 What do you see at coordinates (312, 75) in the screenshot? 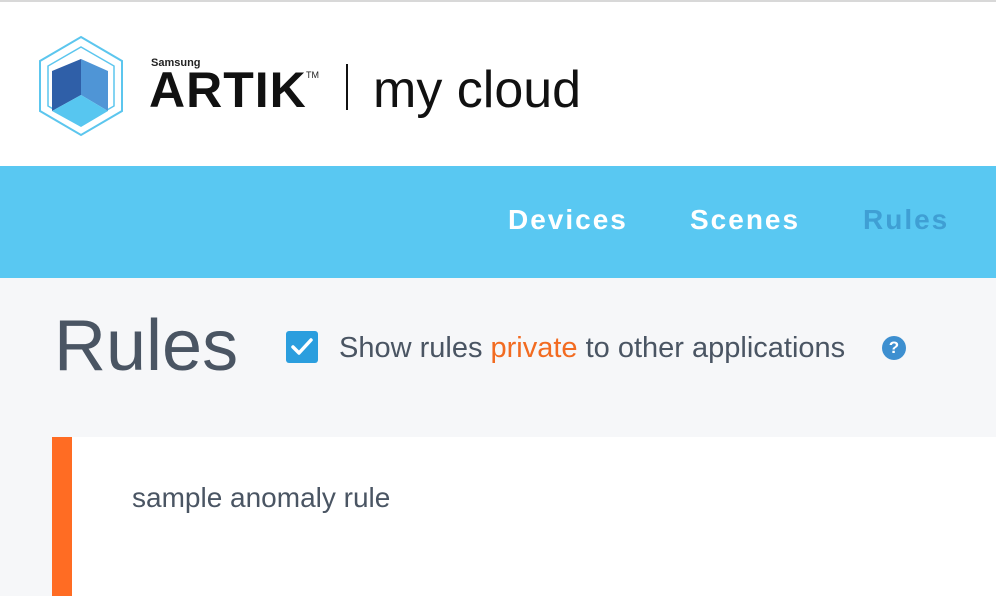
I see `brand-trademark: TM` at bounding box center [312, 75].